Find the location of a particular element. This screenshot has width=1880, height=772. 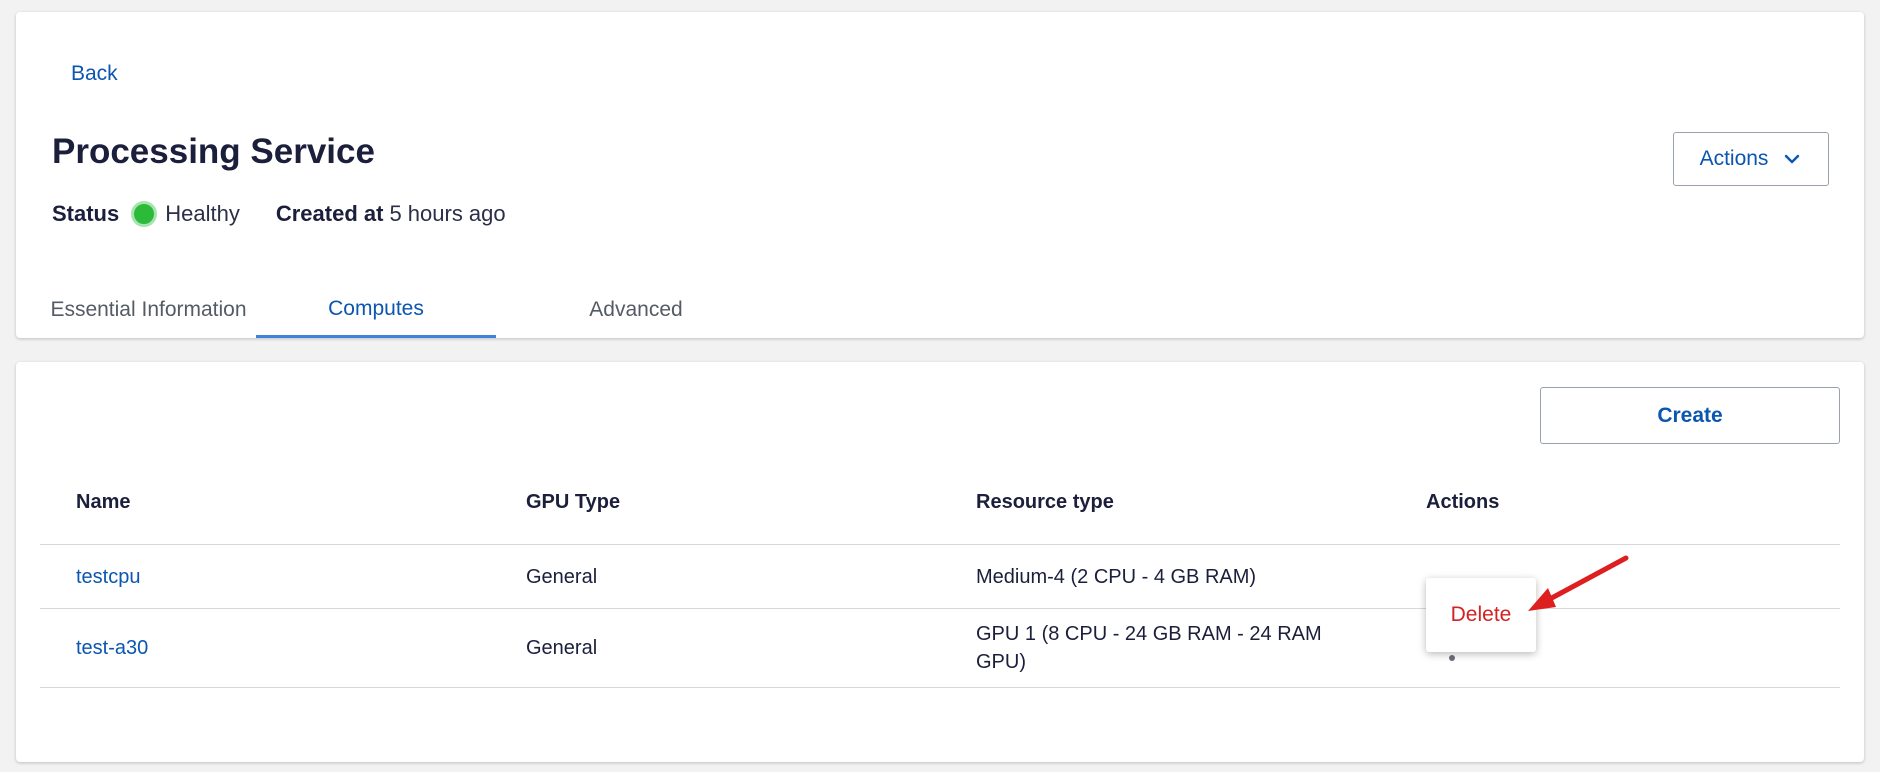

actions-button-label: Actions is located at coordinates (1734, 158).